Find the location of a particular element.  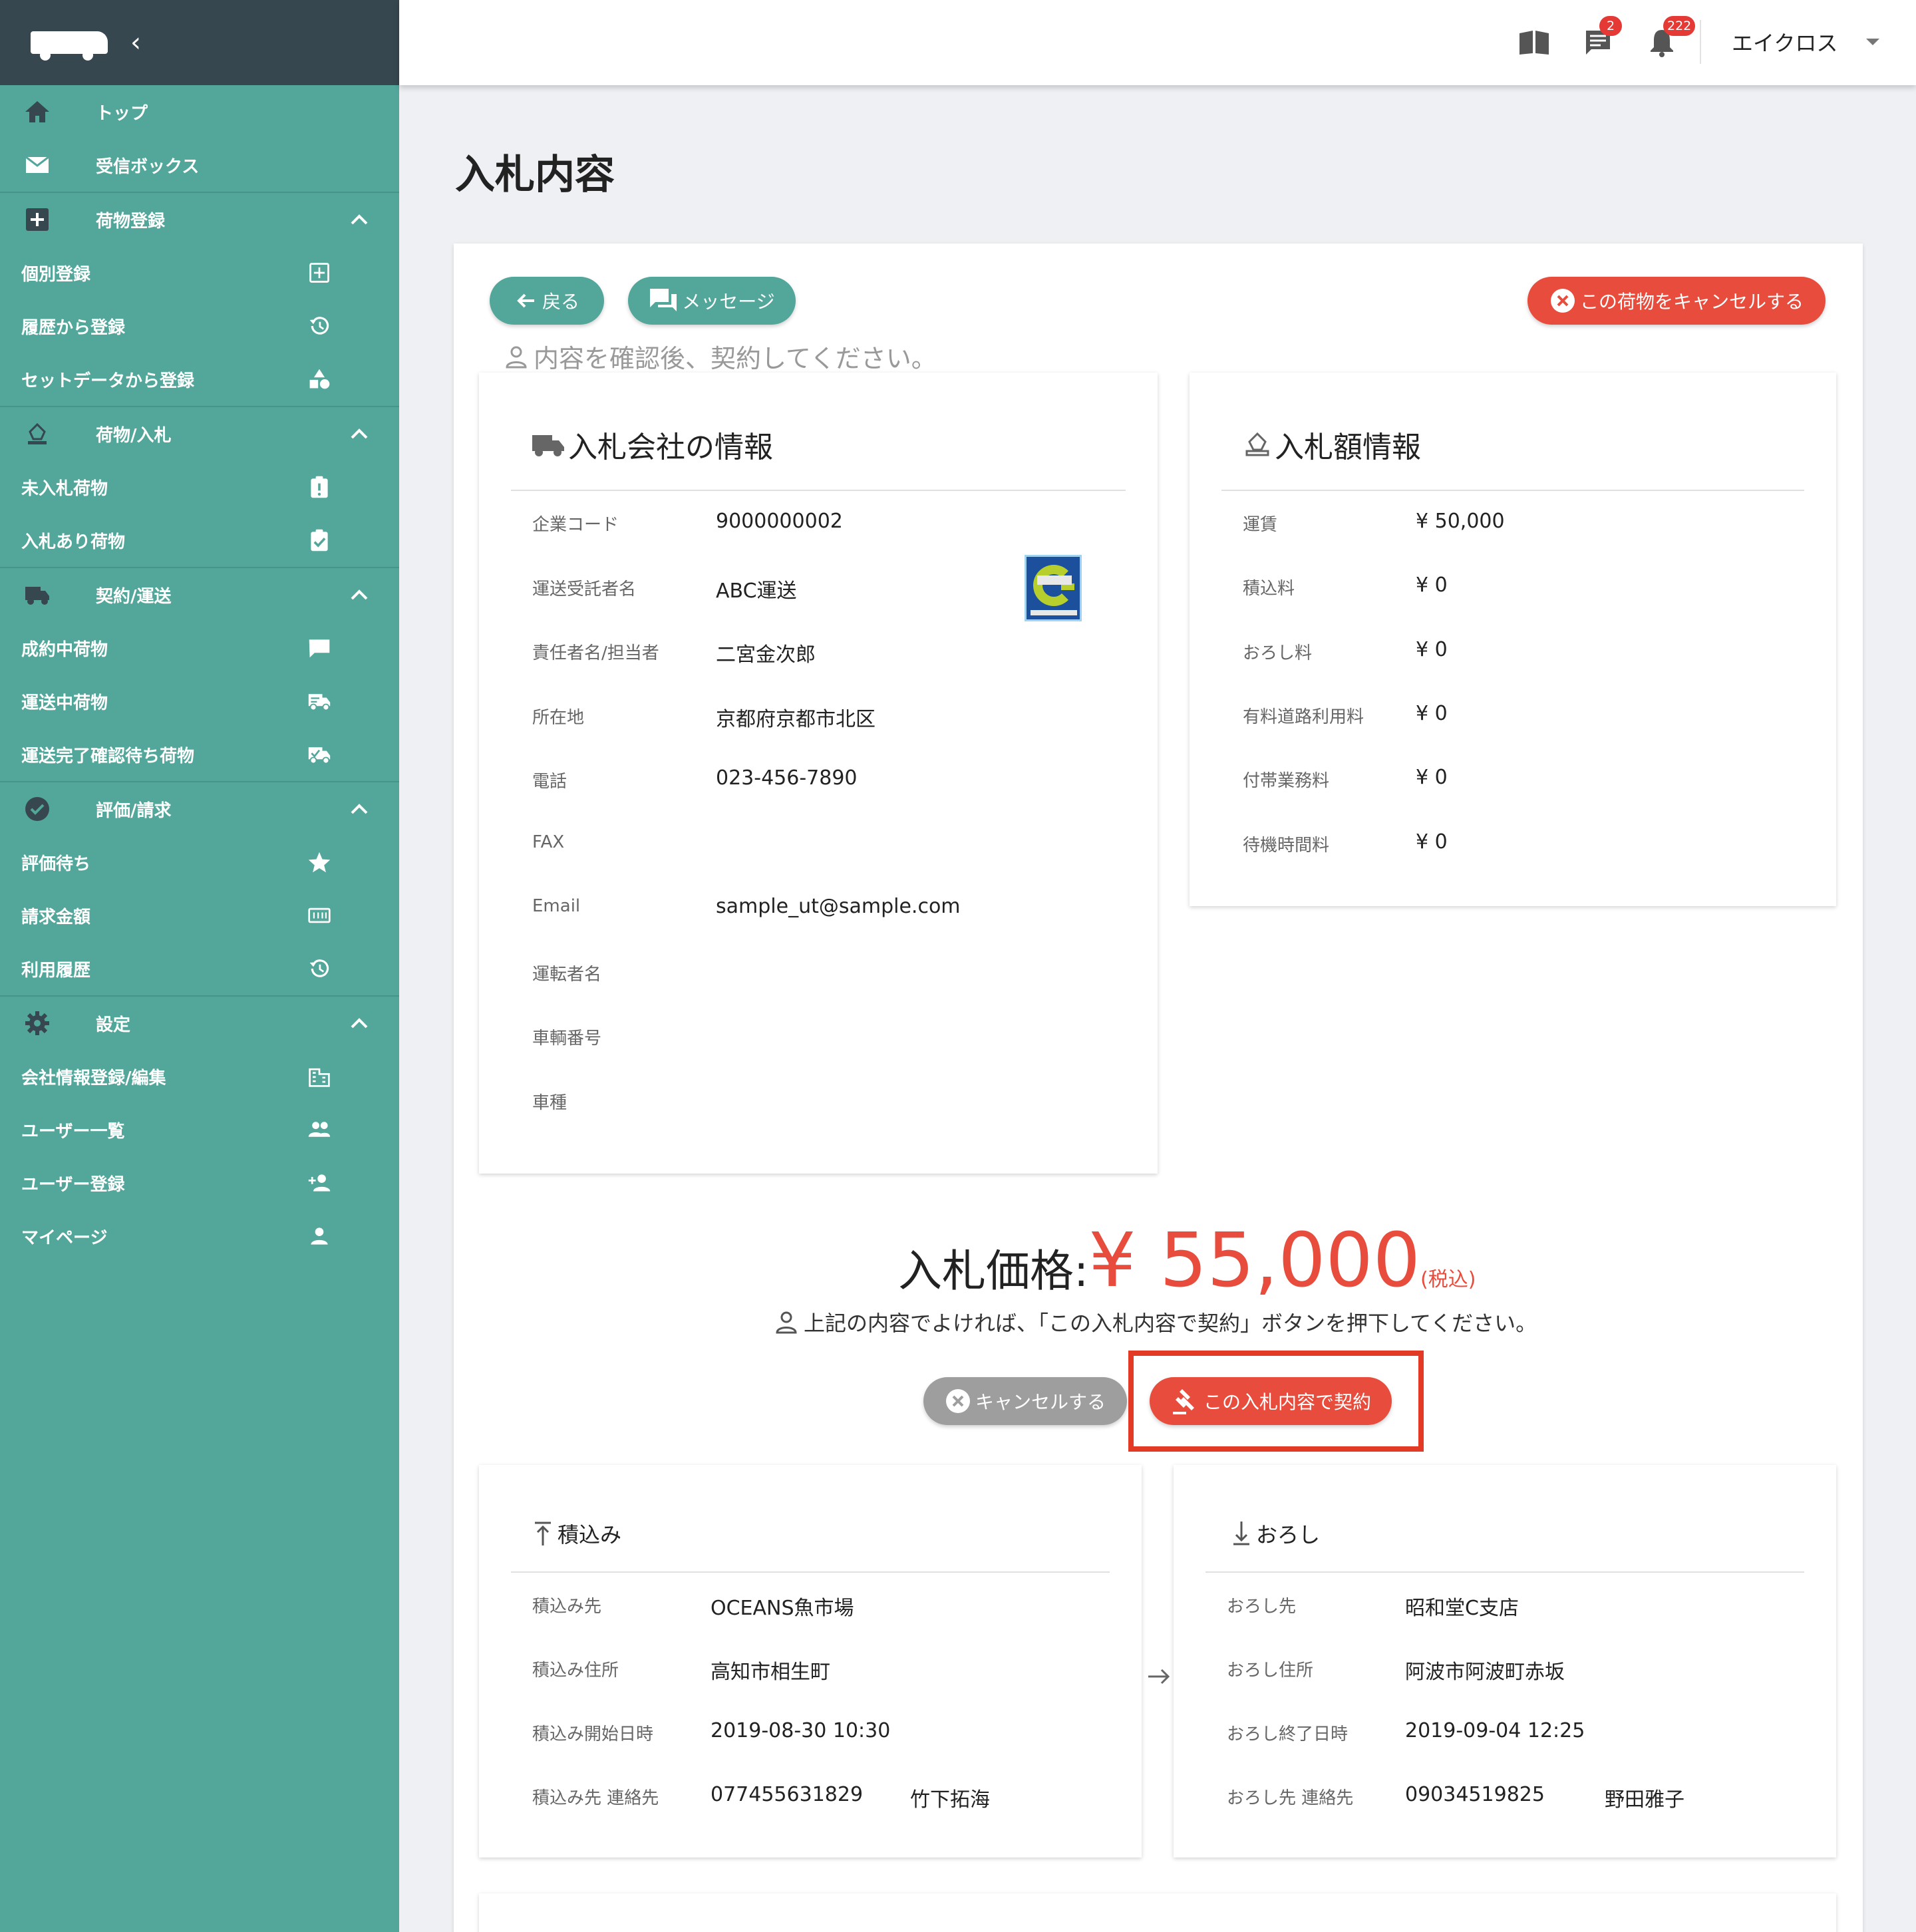

field-value: 2019-09-04 12:25 is located at coordinates (1495, 1730).